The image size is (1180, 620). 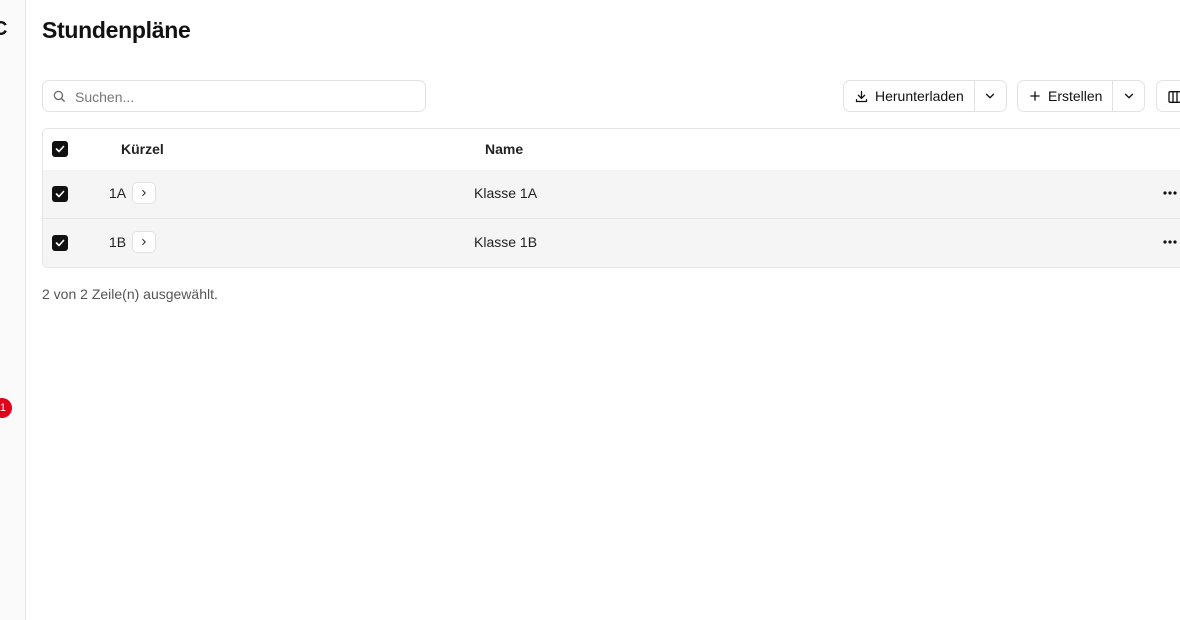 What do you see at coordinates (504, 149) in the screenshot?
I see `column-header-name: Name` at bounding box center [504, 149].